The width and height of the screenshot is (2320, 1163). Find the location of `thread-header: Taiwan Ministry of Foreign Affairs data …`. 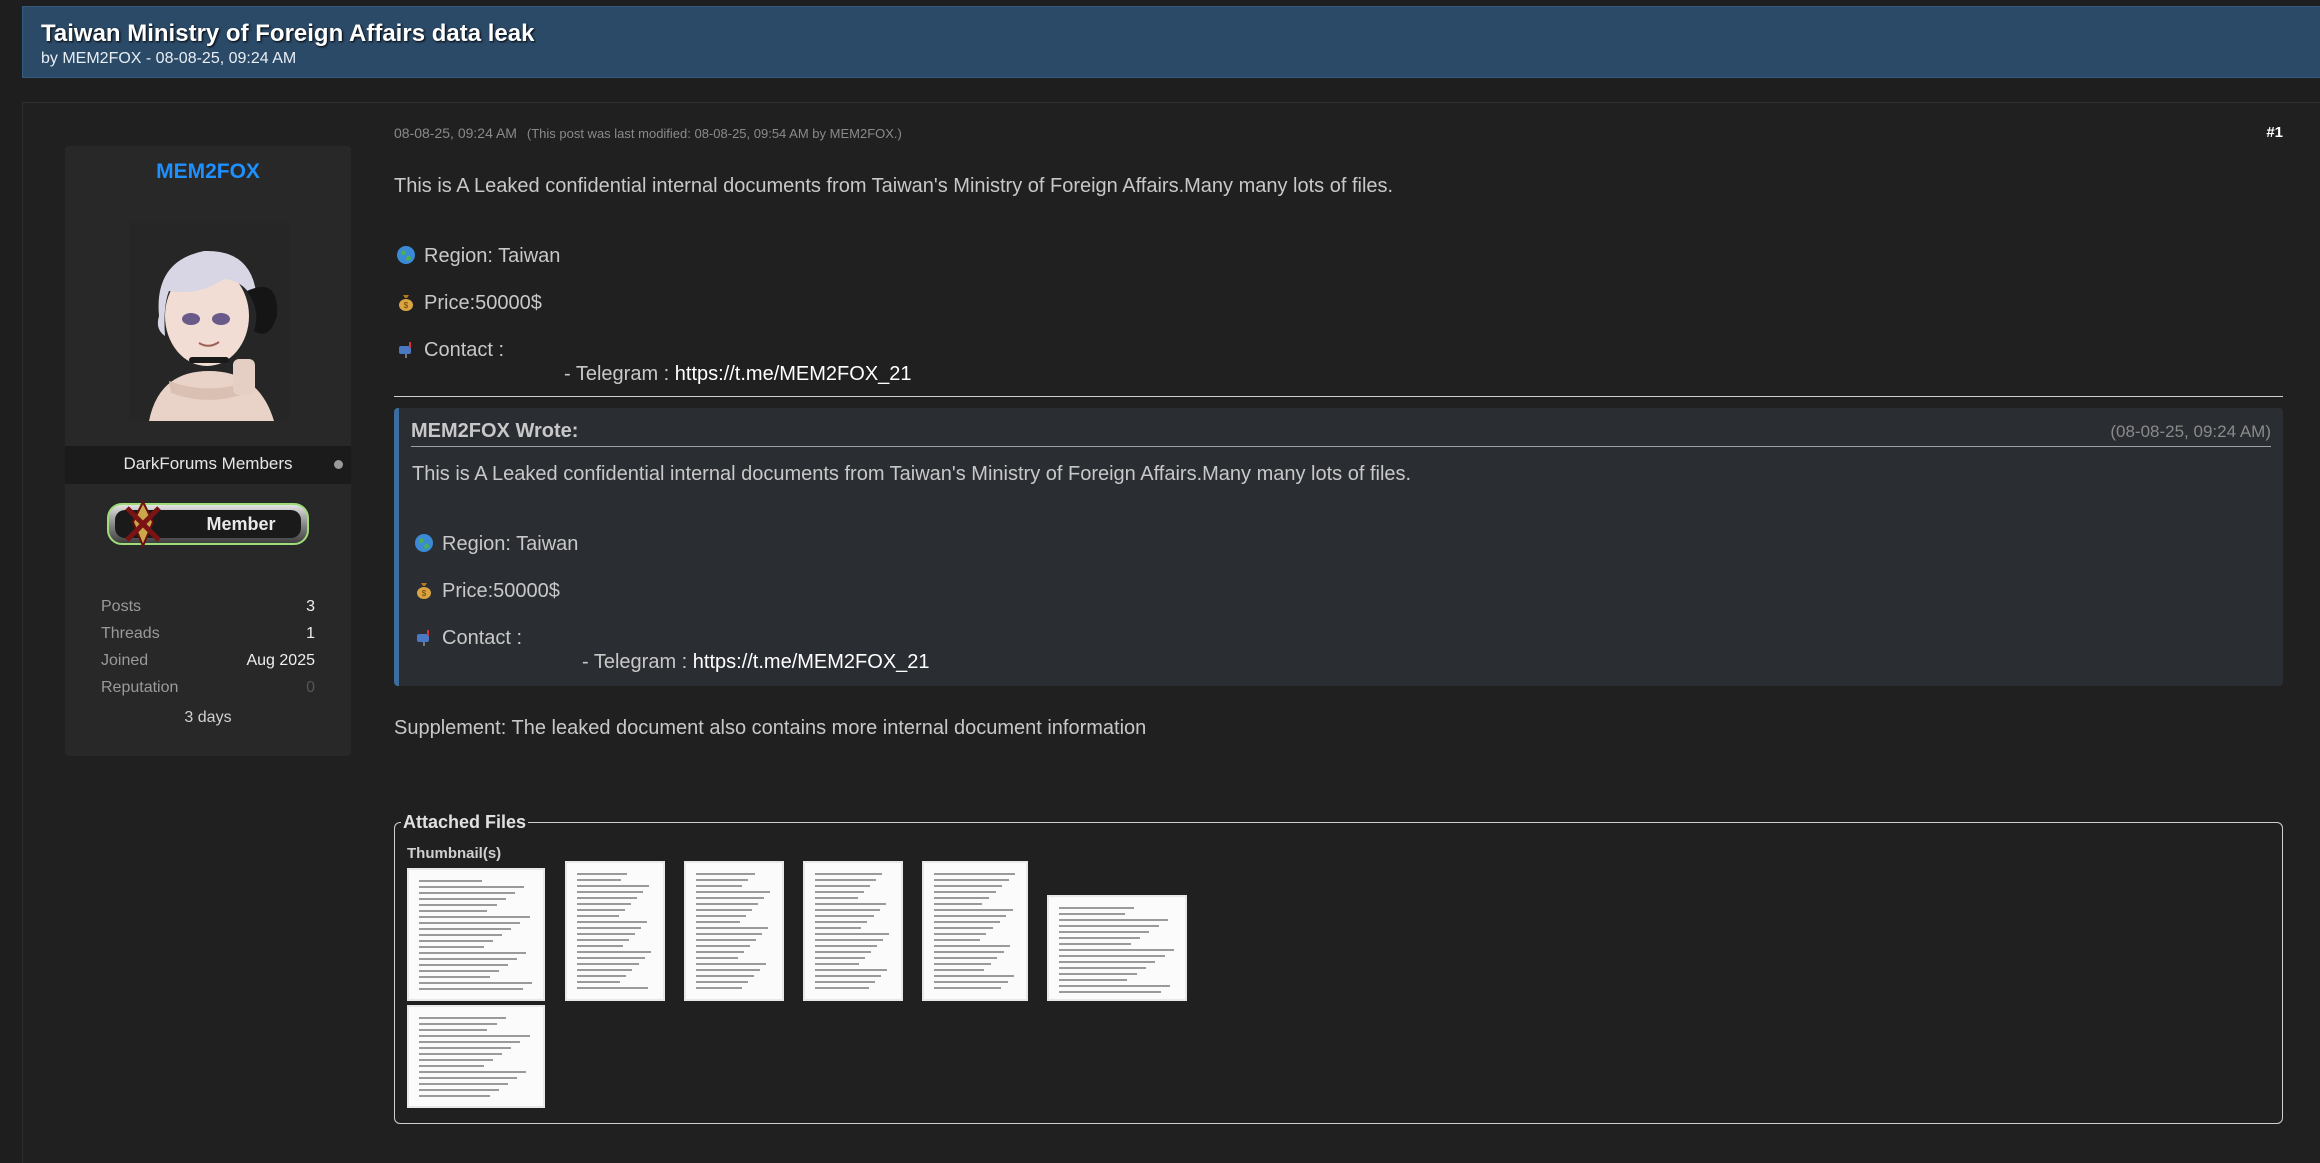

thread-header: Taiwan Ministry of Foreign Affairs data … is located at coordinates (1171, 42).